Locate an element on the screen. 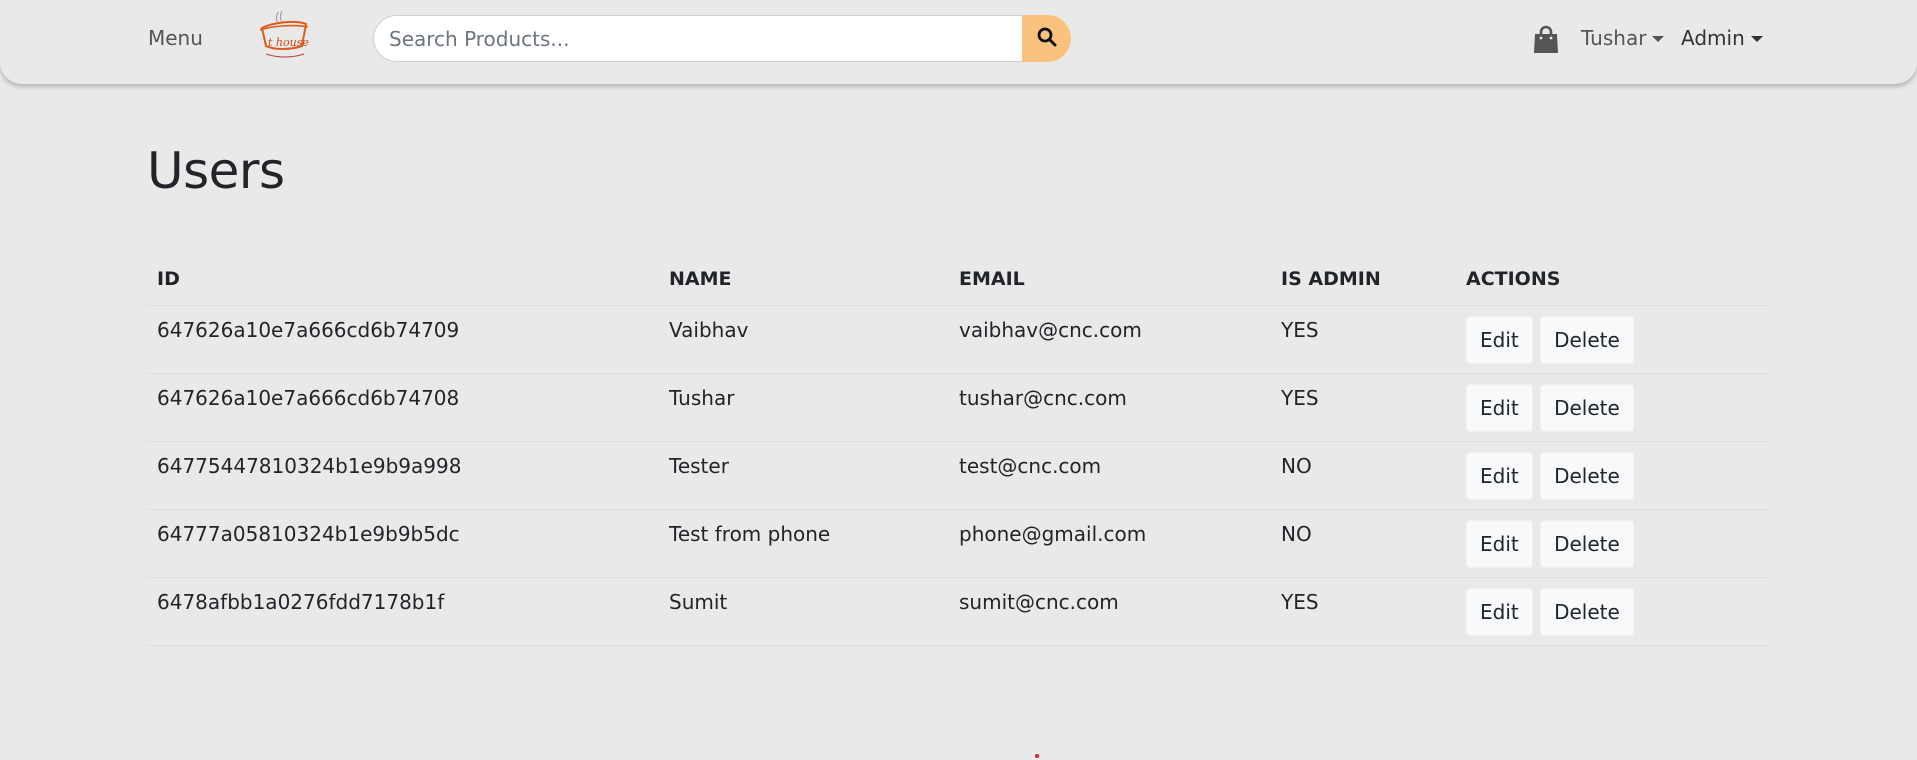  user-id-cell: 64777a05810324b1e9b9b5dc is located at coordinates (403, 543).